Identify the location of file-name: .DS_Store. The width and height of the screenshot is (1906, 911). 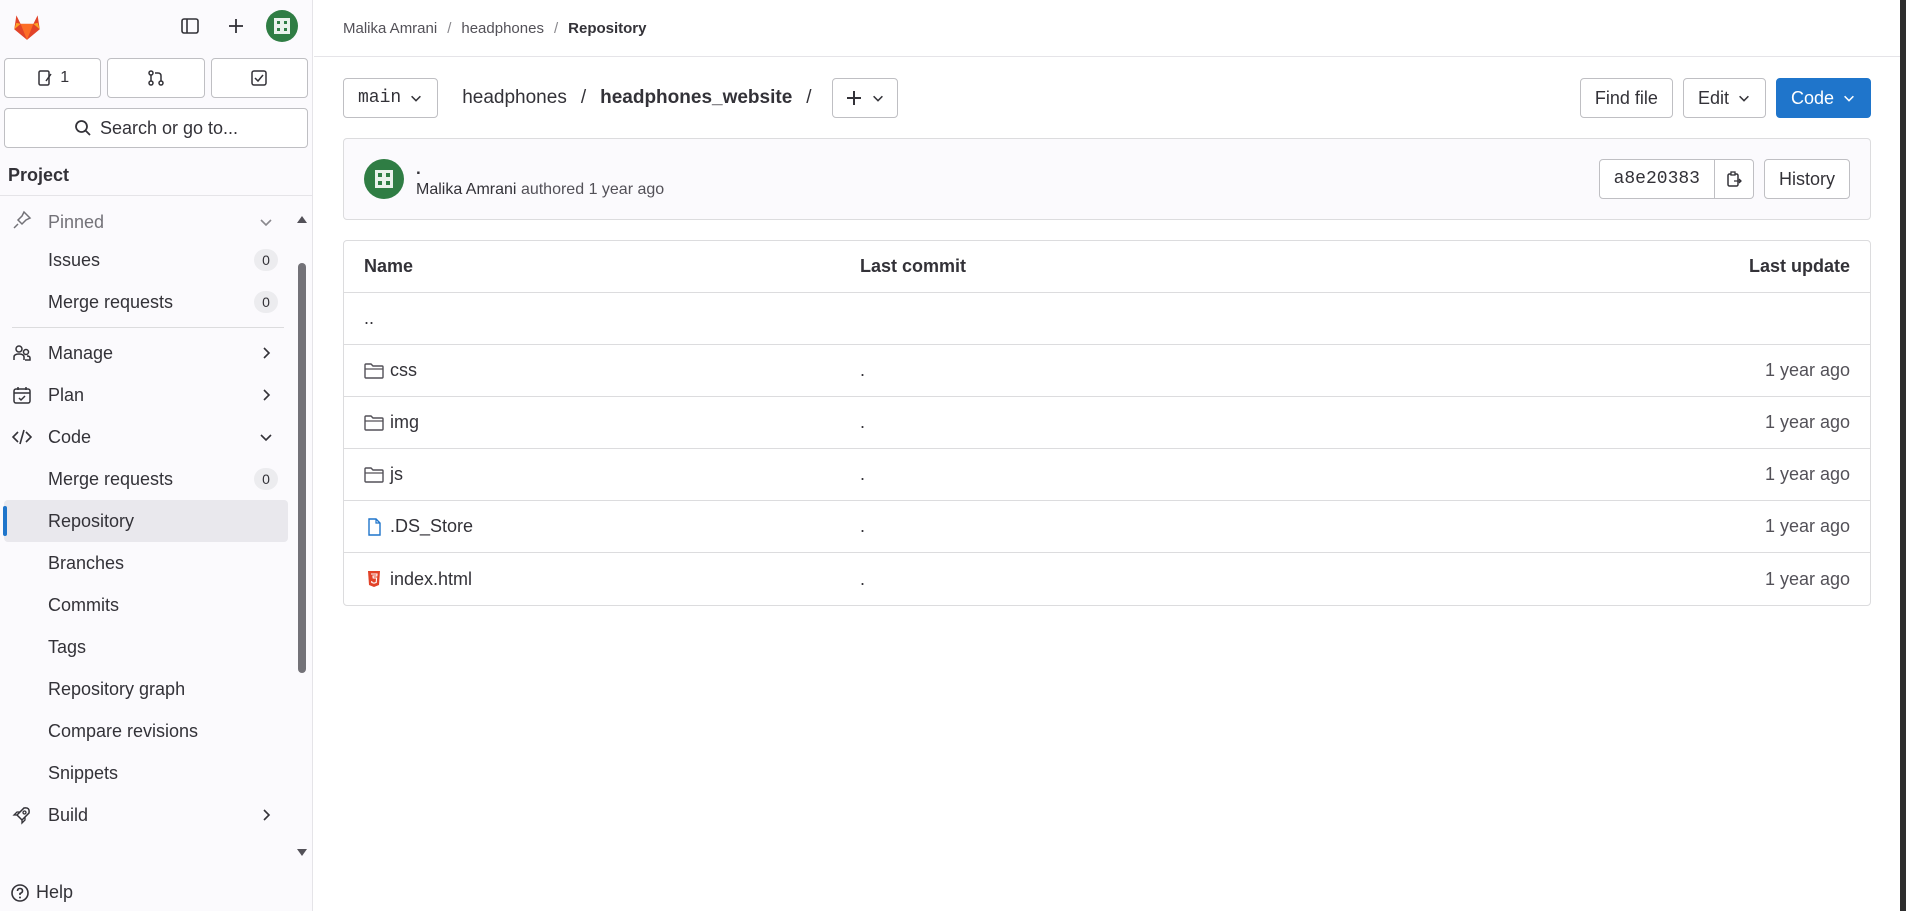
(431, 526).